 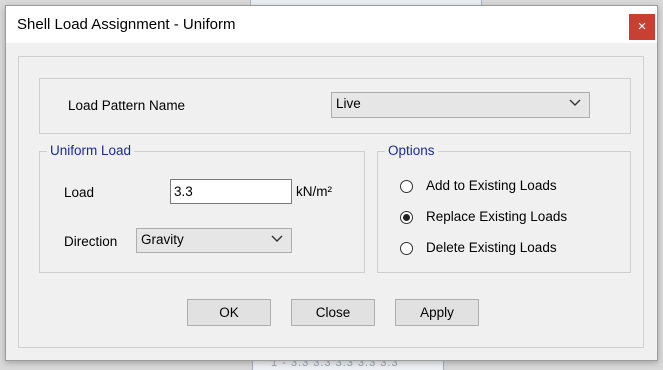 I want to click on direction-select: Gravity, so click(x=214, y=240).